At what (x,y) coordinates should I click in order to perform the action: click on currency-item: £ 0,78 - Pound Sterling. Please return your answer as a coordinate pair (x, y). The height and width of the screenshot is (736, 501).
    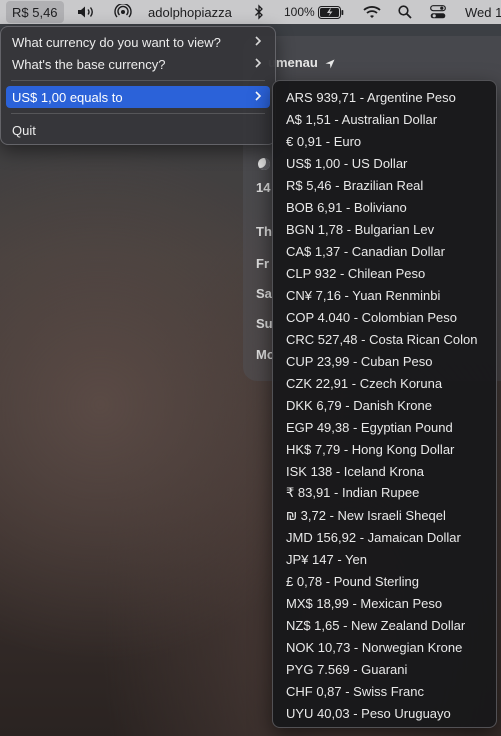
    Looking at the image, I should click on (352, 581).